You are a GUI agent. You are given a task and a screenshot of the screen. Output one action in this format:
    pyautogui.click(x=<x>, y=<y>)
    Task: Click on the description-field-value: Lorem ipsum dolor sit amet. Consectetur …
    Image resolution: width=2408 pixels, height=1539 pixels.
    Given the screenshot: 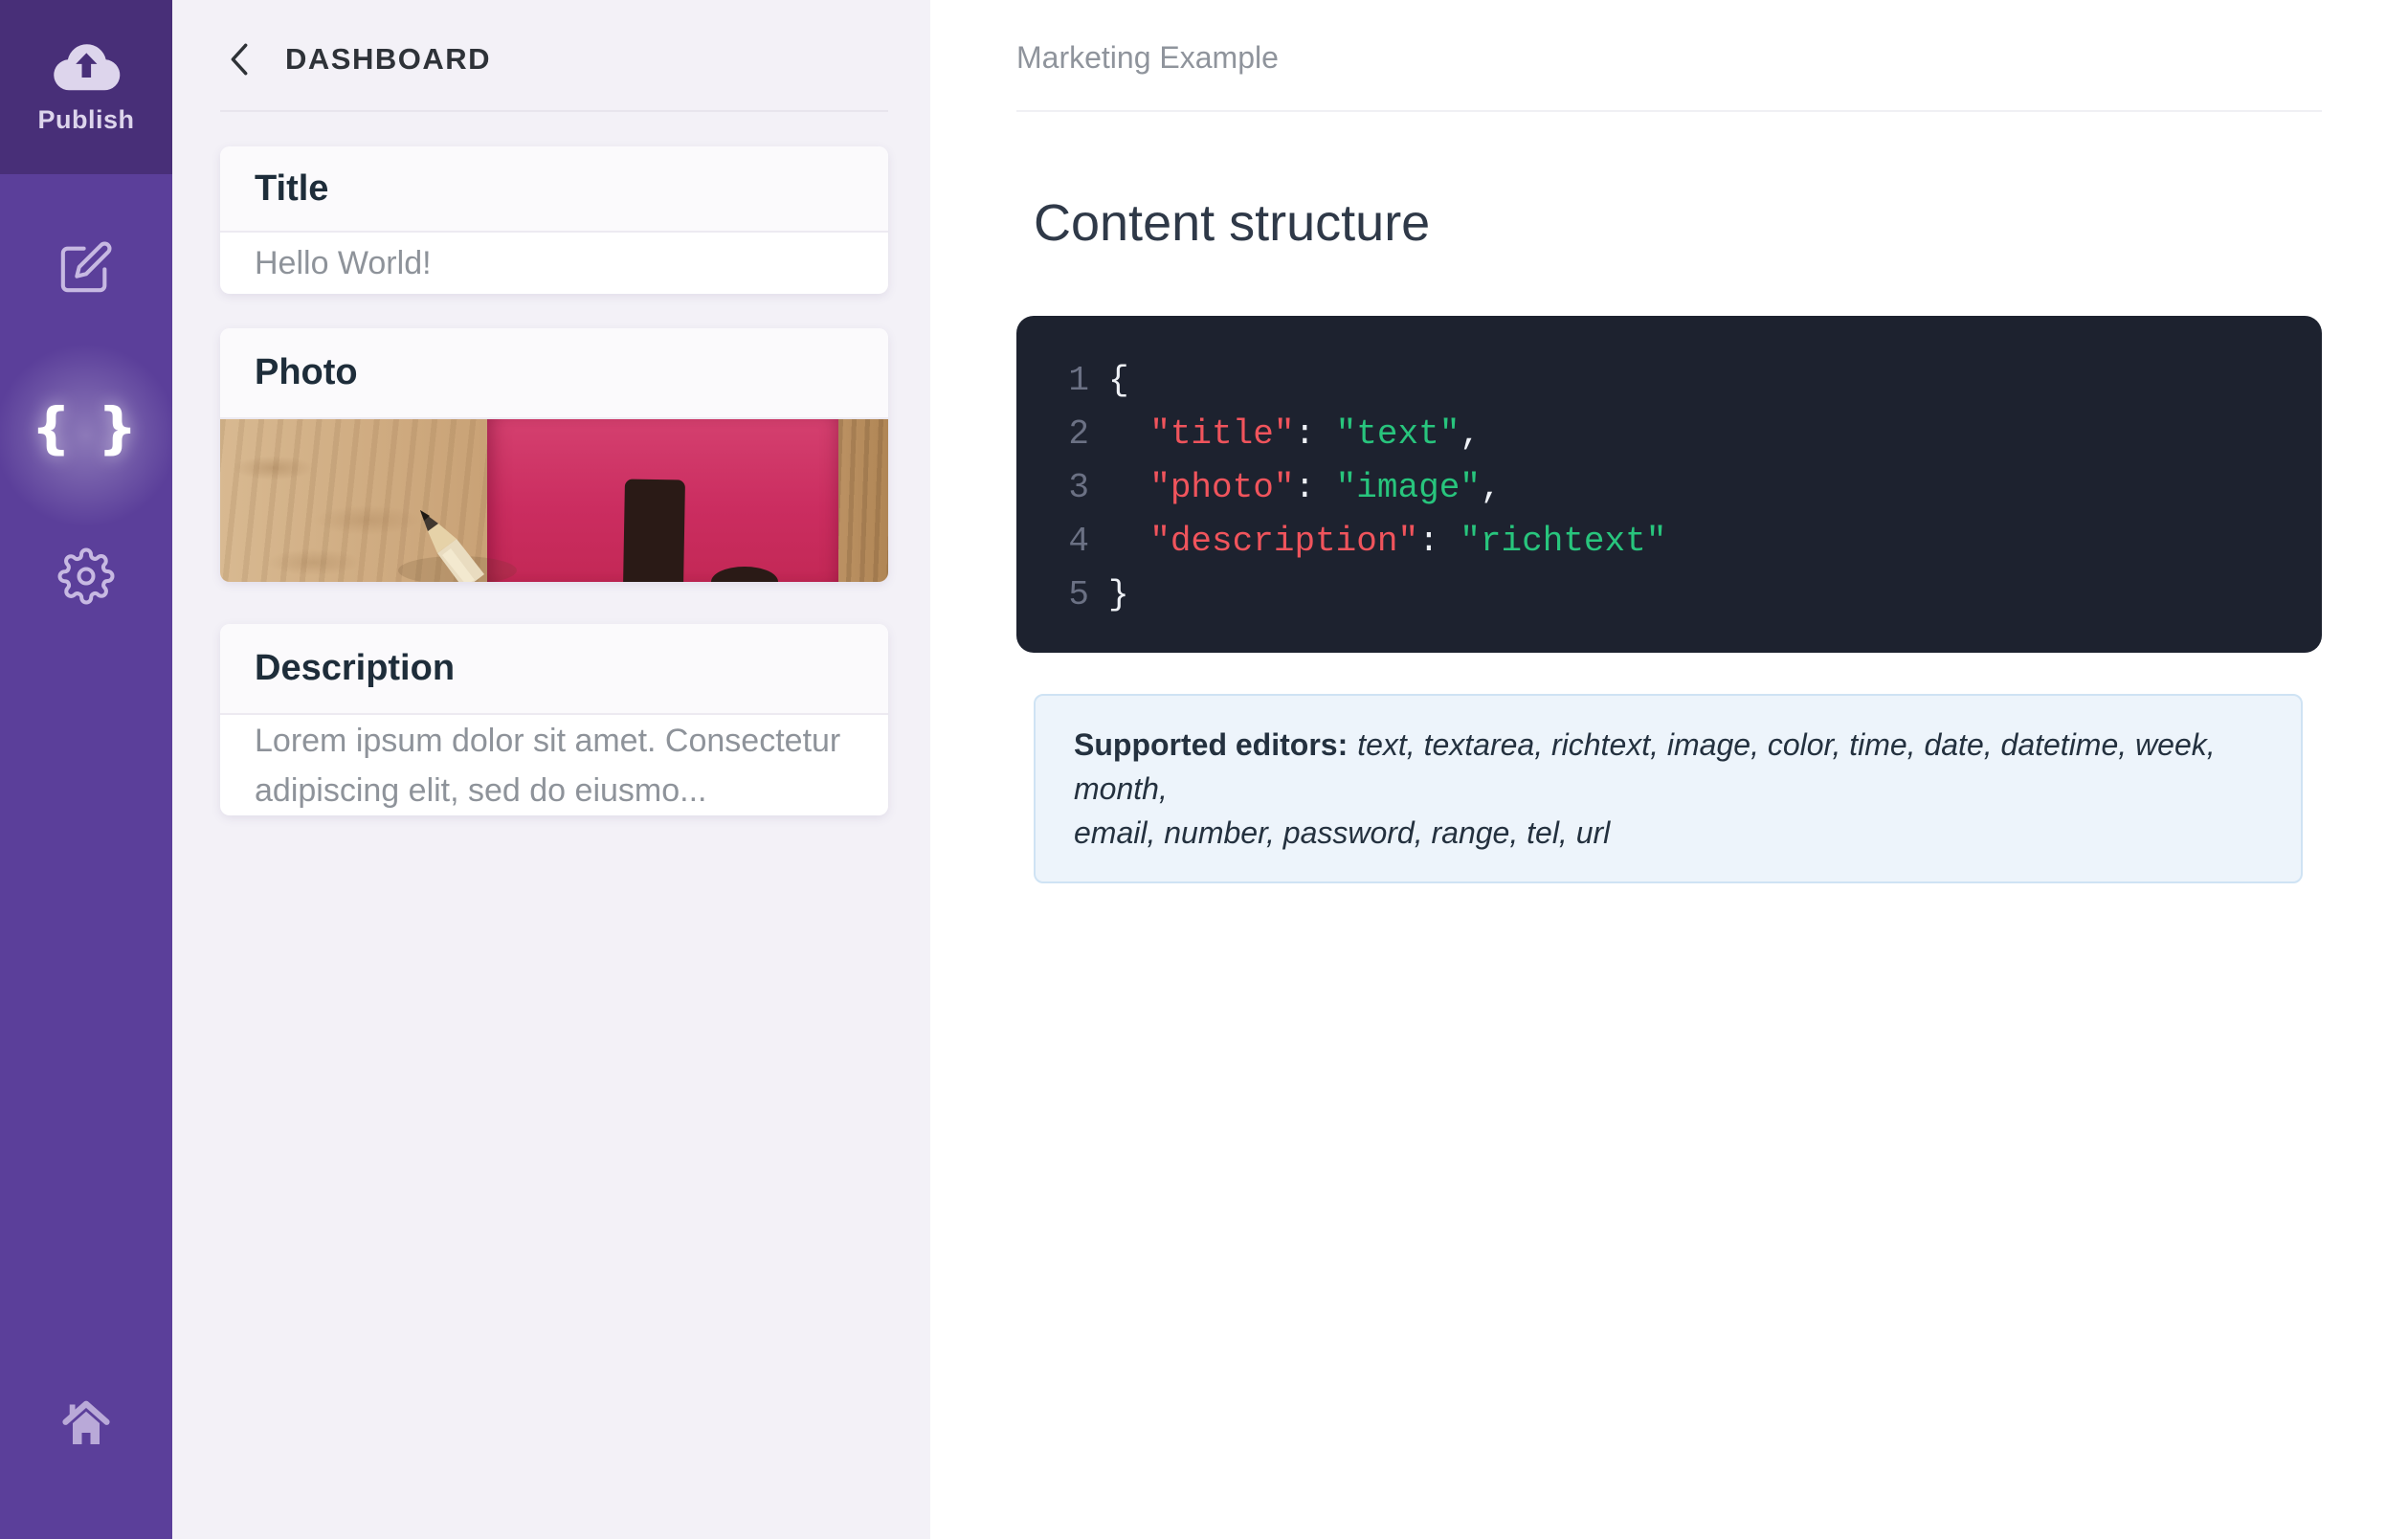 What is the action you would take?
    pyautogui.click(x=554, y=765)
    